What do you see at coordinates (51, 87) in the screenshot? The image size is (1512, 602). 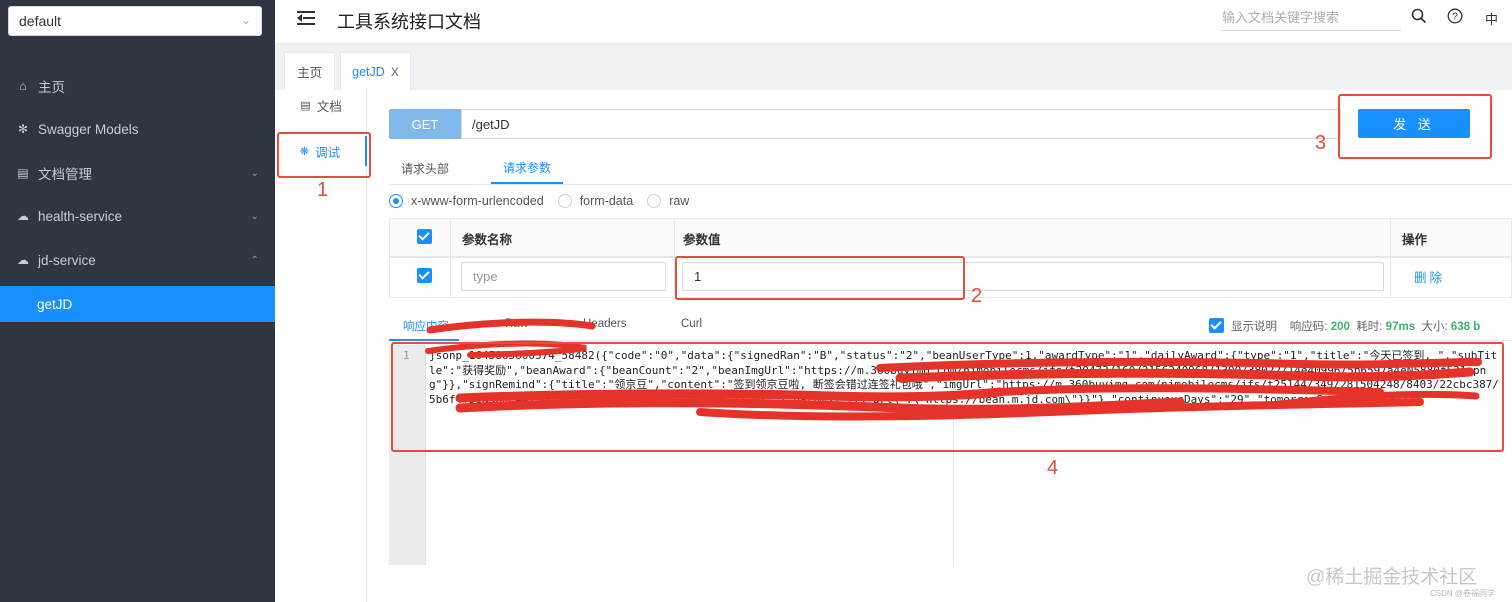 I see `sidebar-item-label: 主页` at bounding box center [51, 87].